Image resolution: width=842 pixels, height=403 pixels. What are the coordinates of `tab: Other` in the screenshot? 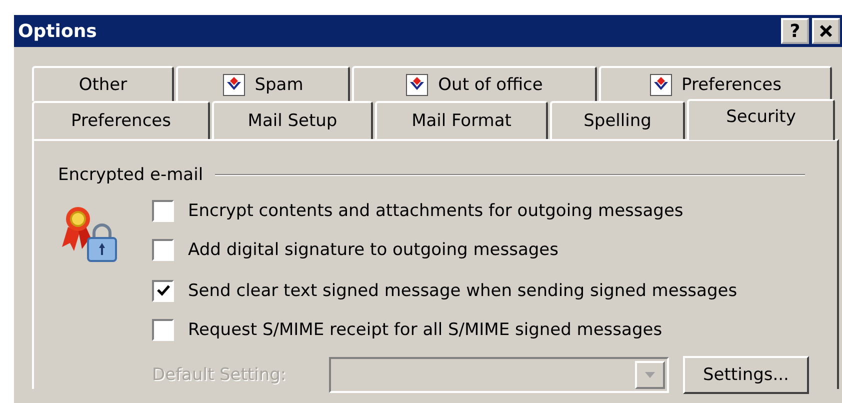 It's located at (103, 83).